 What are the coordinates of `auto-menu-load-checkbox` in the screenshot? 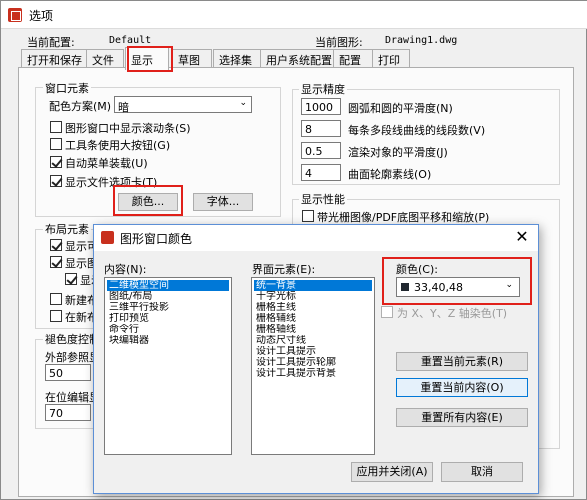 It's located at (56, 162).